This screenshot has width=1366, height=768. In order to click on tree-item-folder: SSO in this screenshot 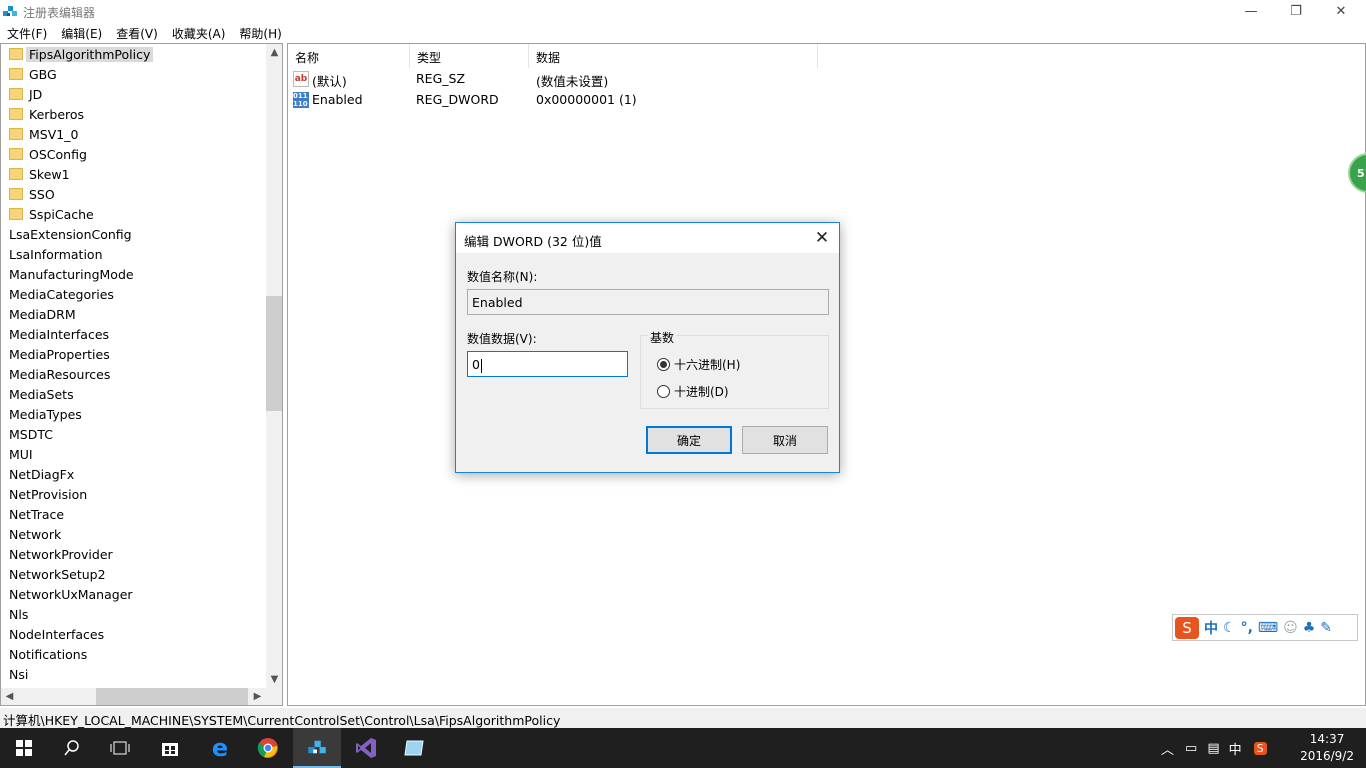, I will do `click(133, 194)`.